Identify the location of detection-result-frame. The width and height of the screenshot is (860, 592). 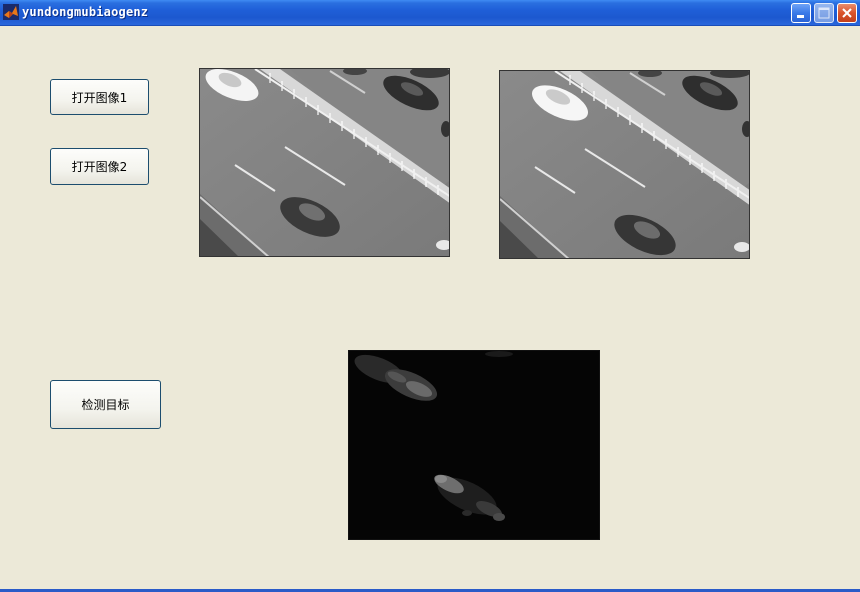
(474, 445).